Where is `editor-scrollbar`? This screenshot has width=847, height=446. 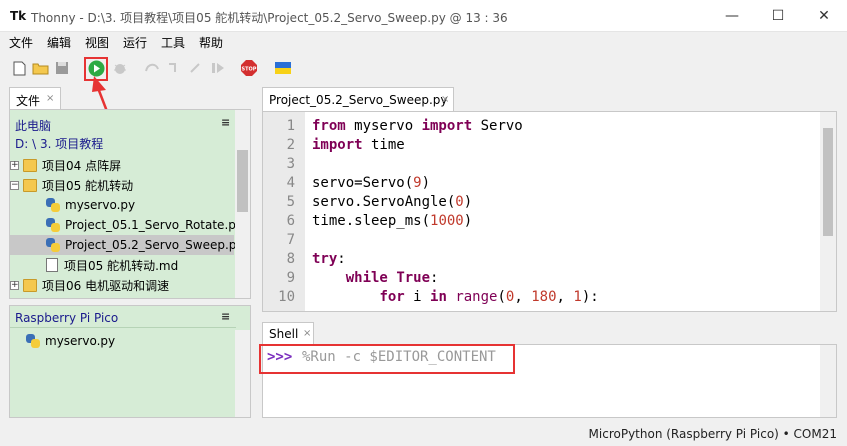 editor-scrollbar is located at coordinates (828, 211).